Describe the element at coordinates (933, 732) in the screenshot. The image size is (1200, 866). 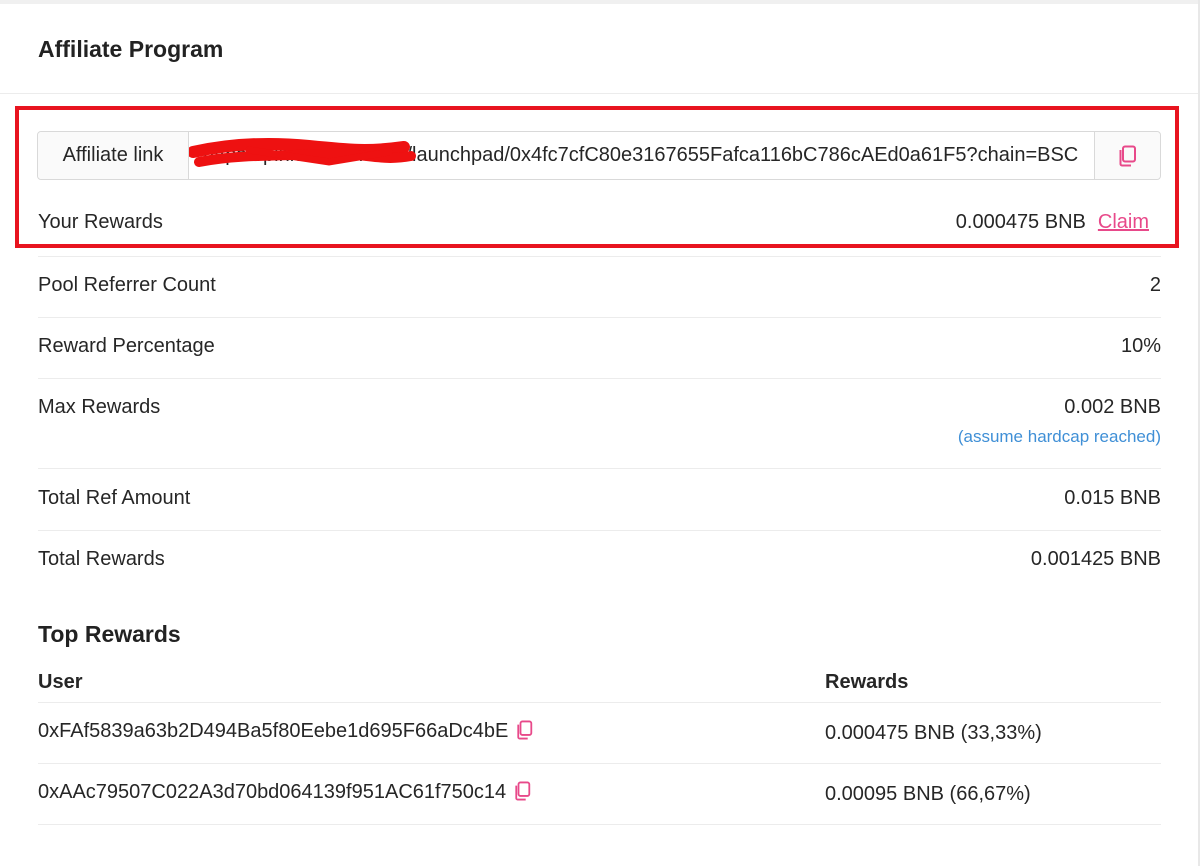
I see `rewards-cell: 0.000475 BNB (33,33%)` at that location.